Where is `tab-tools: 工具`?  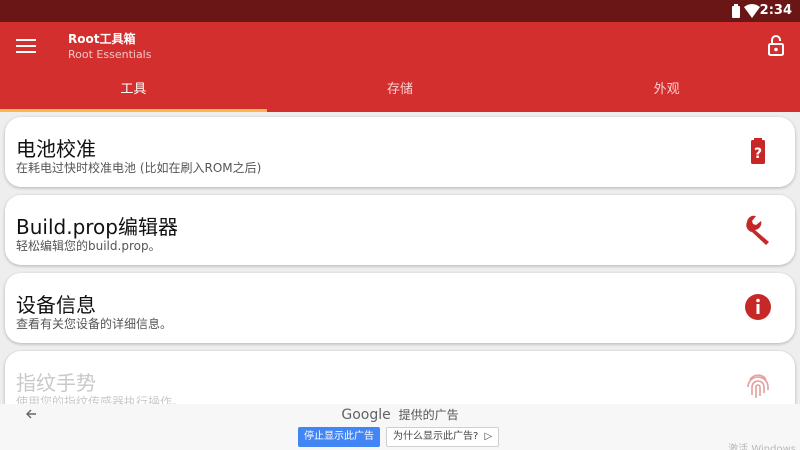 tab-tools: 工具 is located at coordinates (133, 95).